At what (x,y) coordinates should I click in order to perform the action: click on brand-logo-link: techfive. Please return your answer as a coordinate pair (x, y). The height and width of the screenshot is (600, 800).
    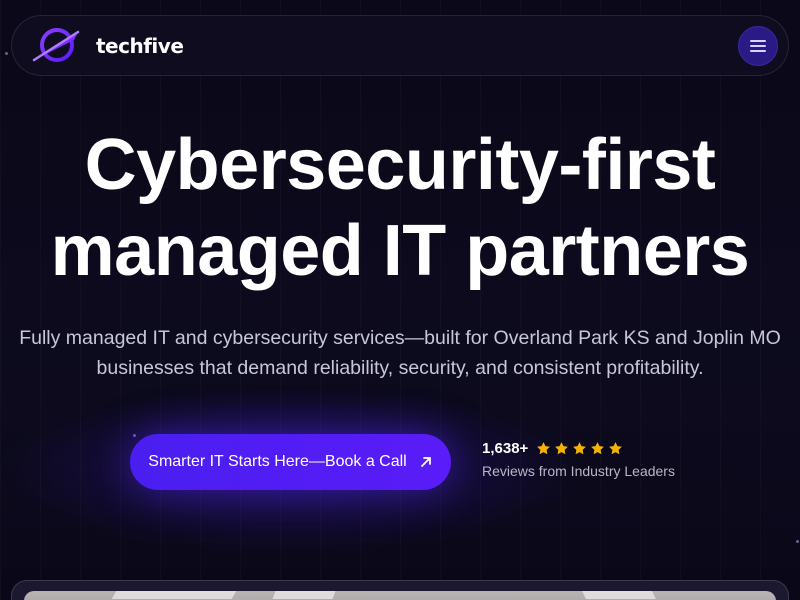
    Looking at the image, I should click on (108, 46).